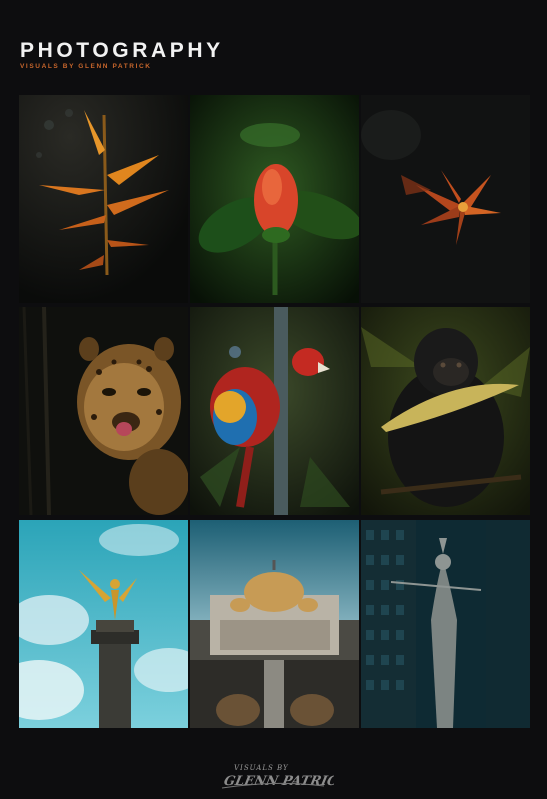 The width and height of the screenshot is (547, 799). I want to click on photo-macaw, so click(274, 411).